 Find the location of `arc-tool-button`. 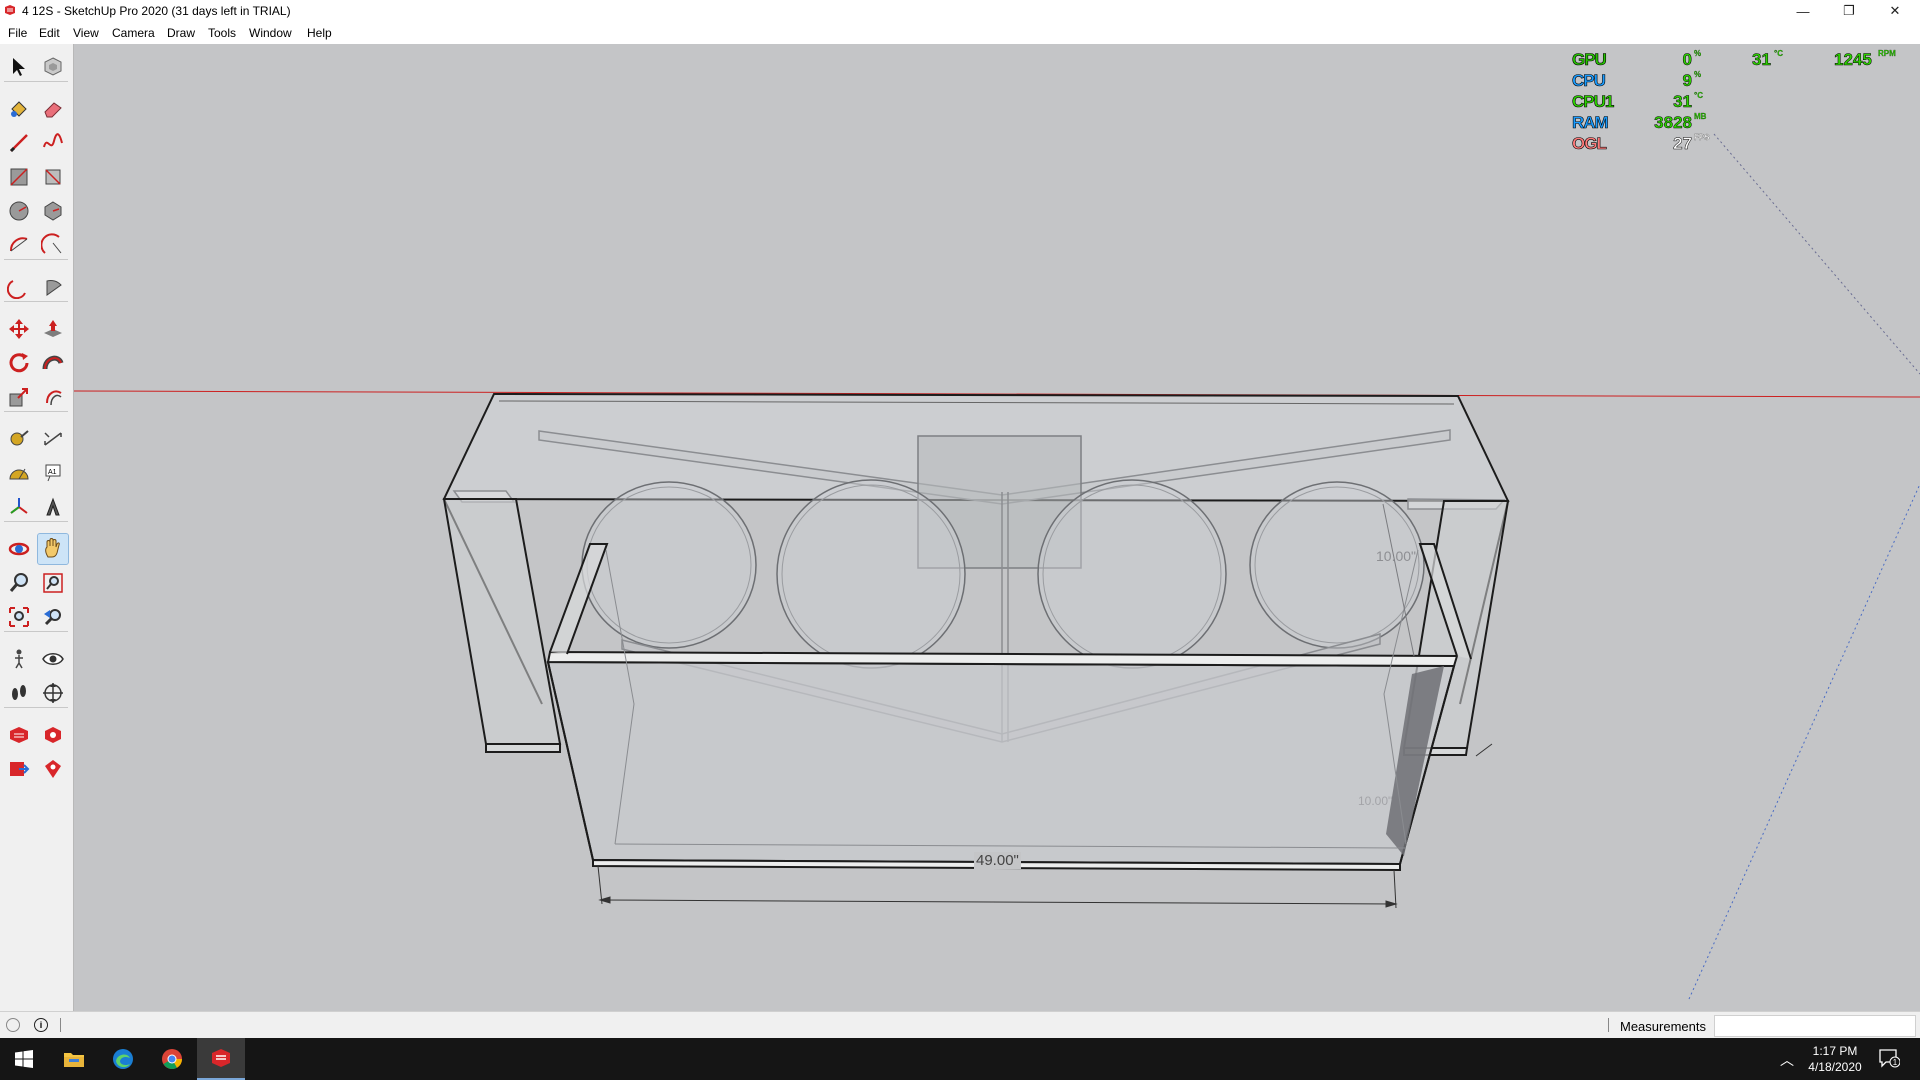

arc-tool-button is located at coordinates (19, 245).